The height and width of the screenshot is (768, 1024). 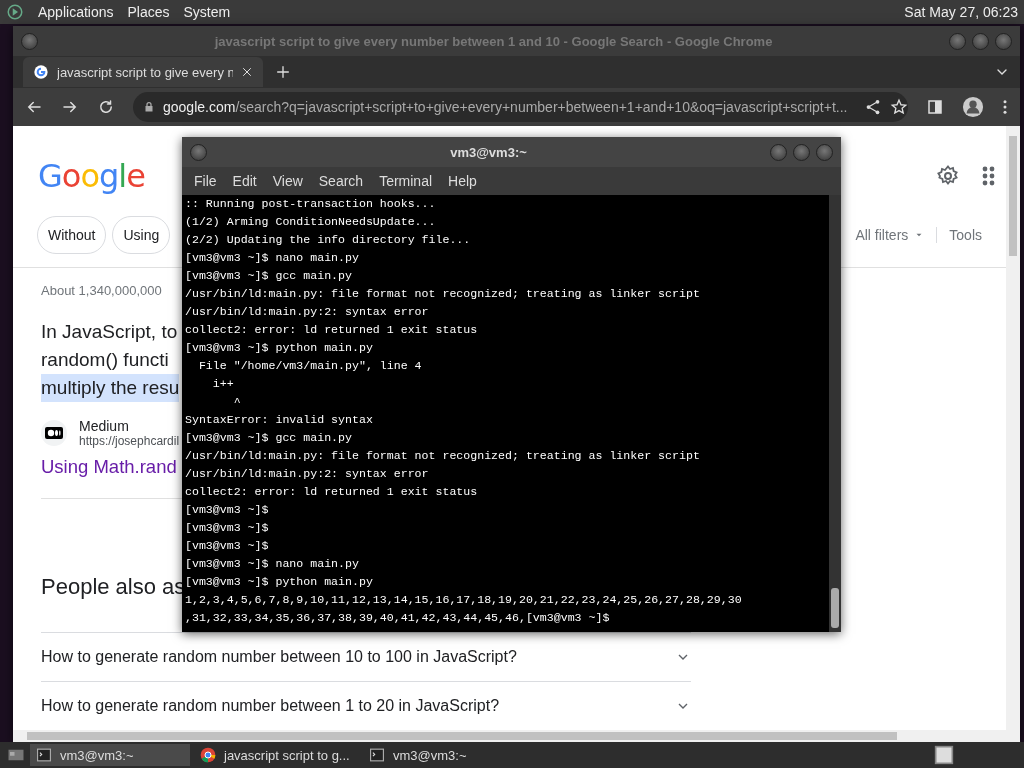 What do you see at coordinates (935, 107) in the screenshot?
I see `side-panel-icon` at bounding box center [935, 107].